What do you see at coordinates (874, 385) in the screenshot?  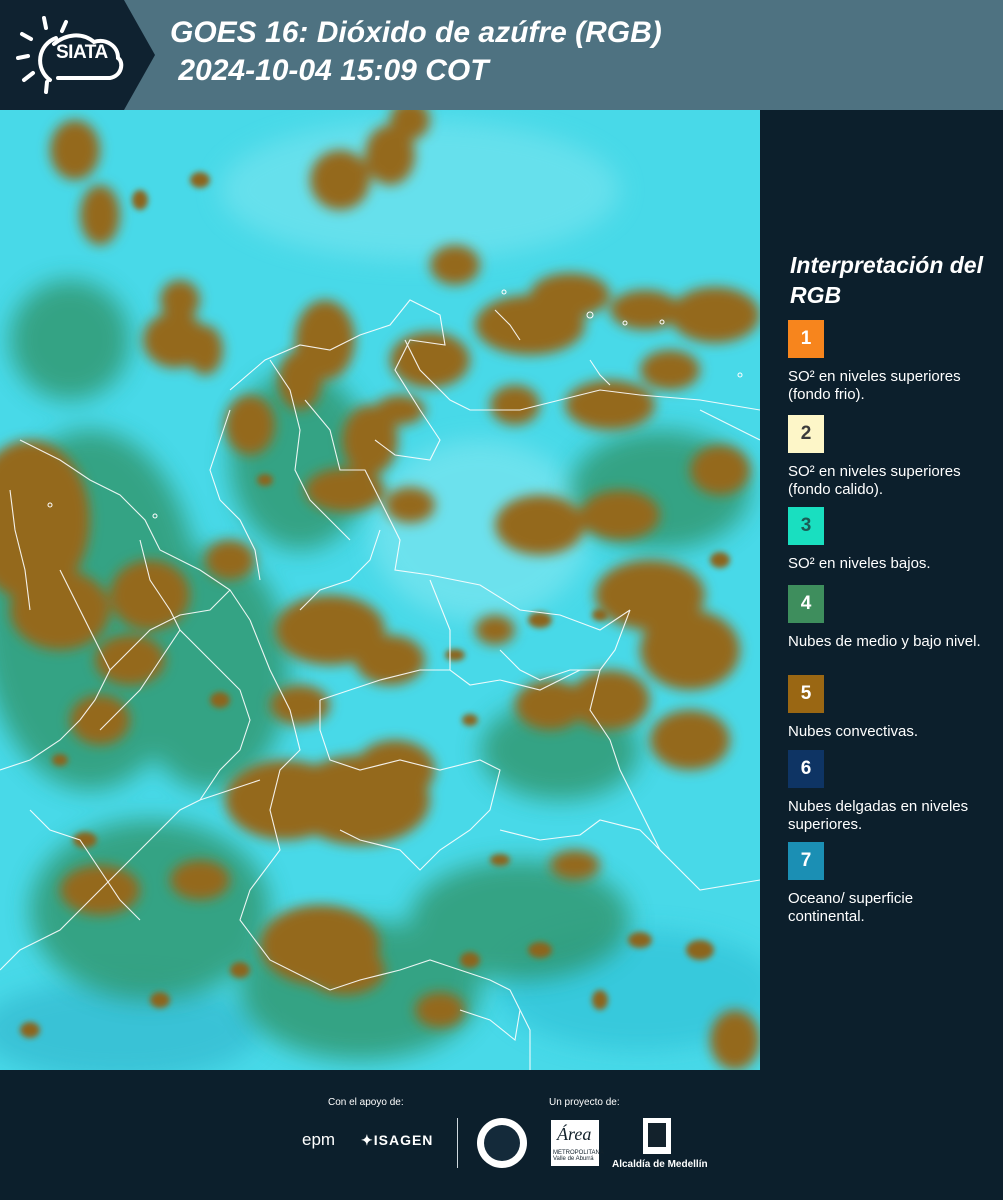 I see `legend-label: SO² en niveles superiores (fondo frio).` at bounding box center [874, 385].